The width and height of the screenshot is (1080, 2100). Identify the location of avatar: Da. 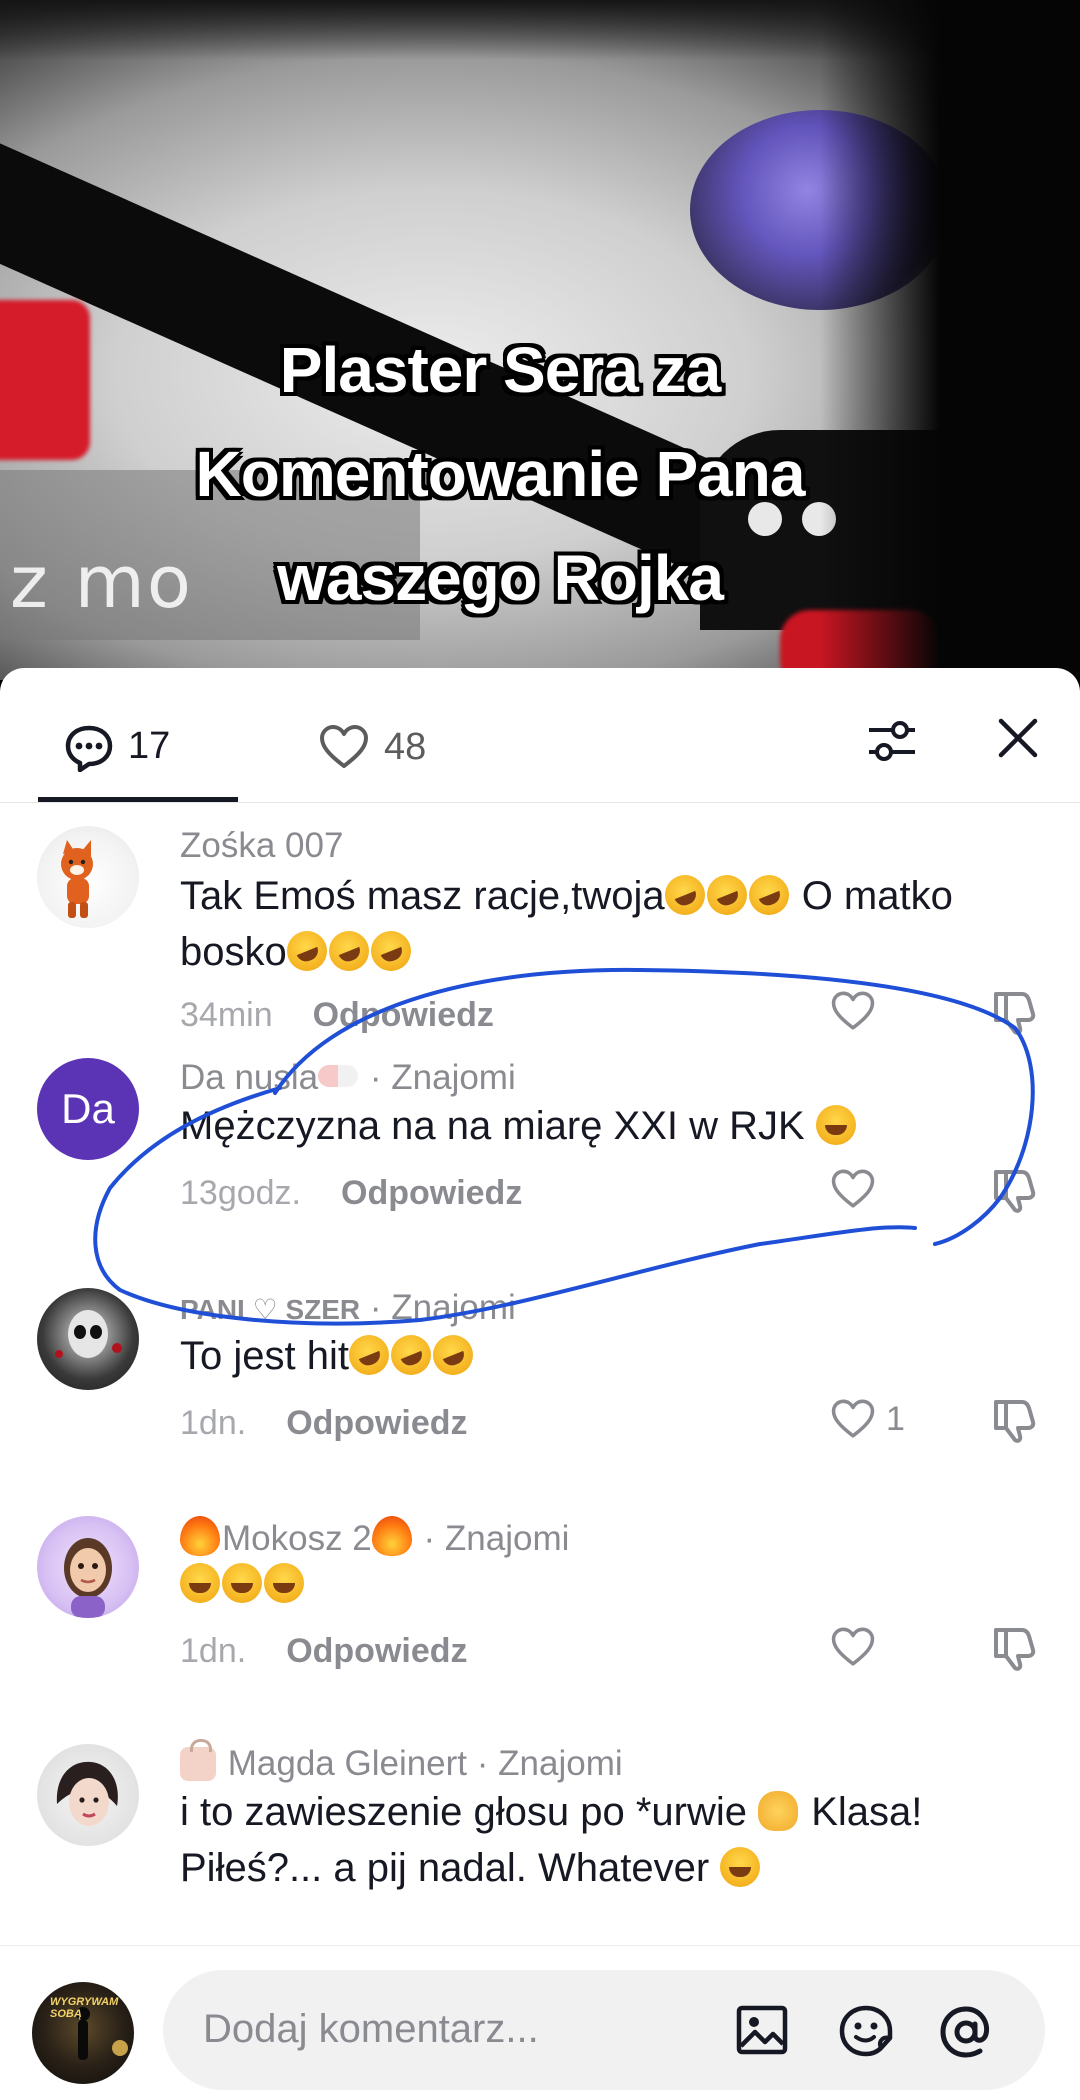
(88, 1109).